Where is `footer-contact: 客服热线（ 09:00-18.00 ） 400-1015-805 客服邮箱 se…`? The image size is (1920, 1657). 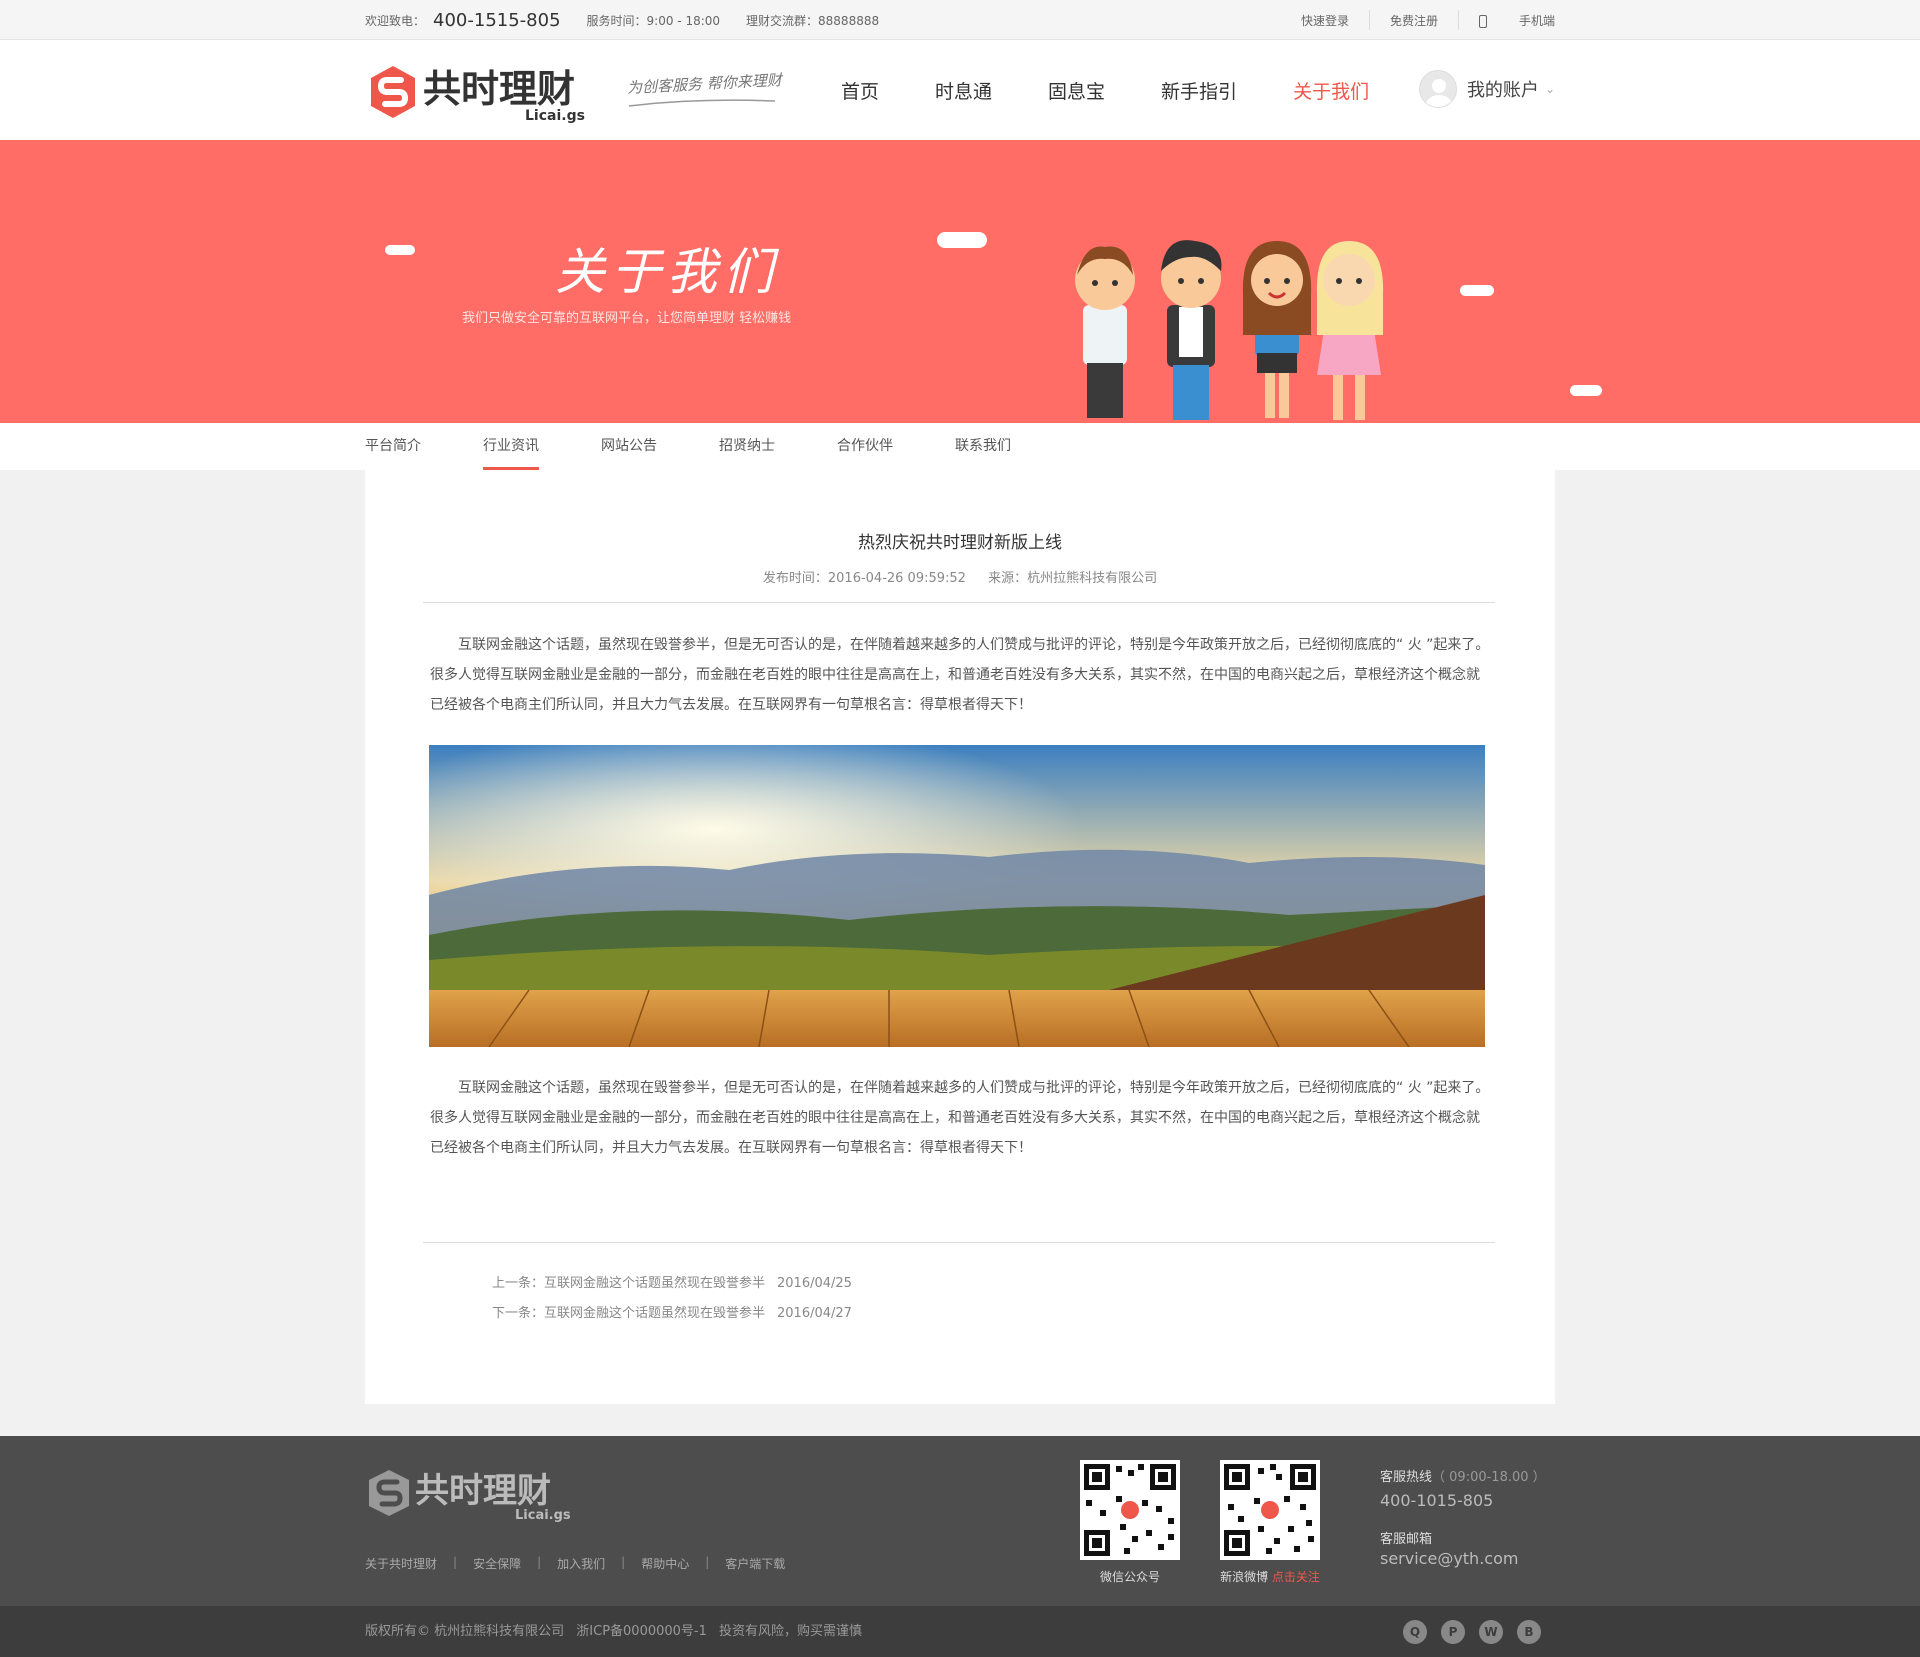 footer-contact: 客服热线（ 09:00-18.00 ） 400-1015-805 客服邮箱 se… is located at coordinates (1463, 1517).